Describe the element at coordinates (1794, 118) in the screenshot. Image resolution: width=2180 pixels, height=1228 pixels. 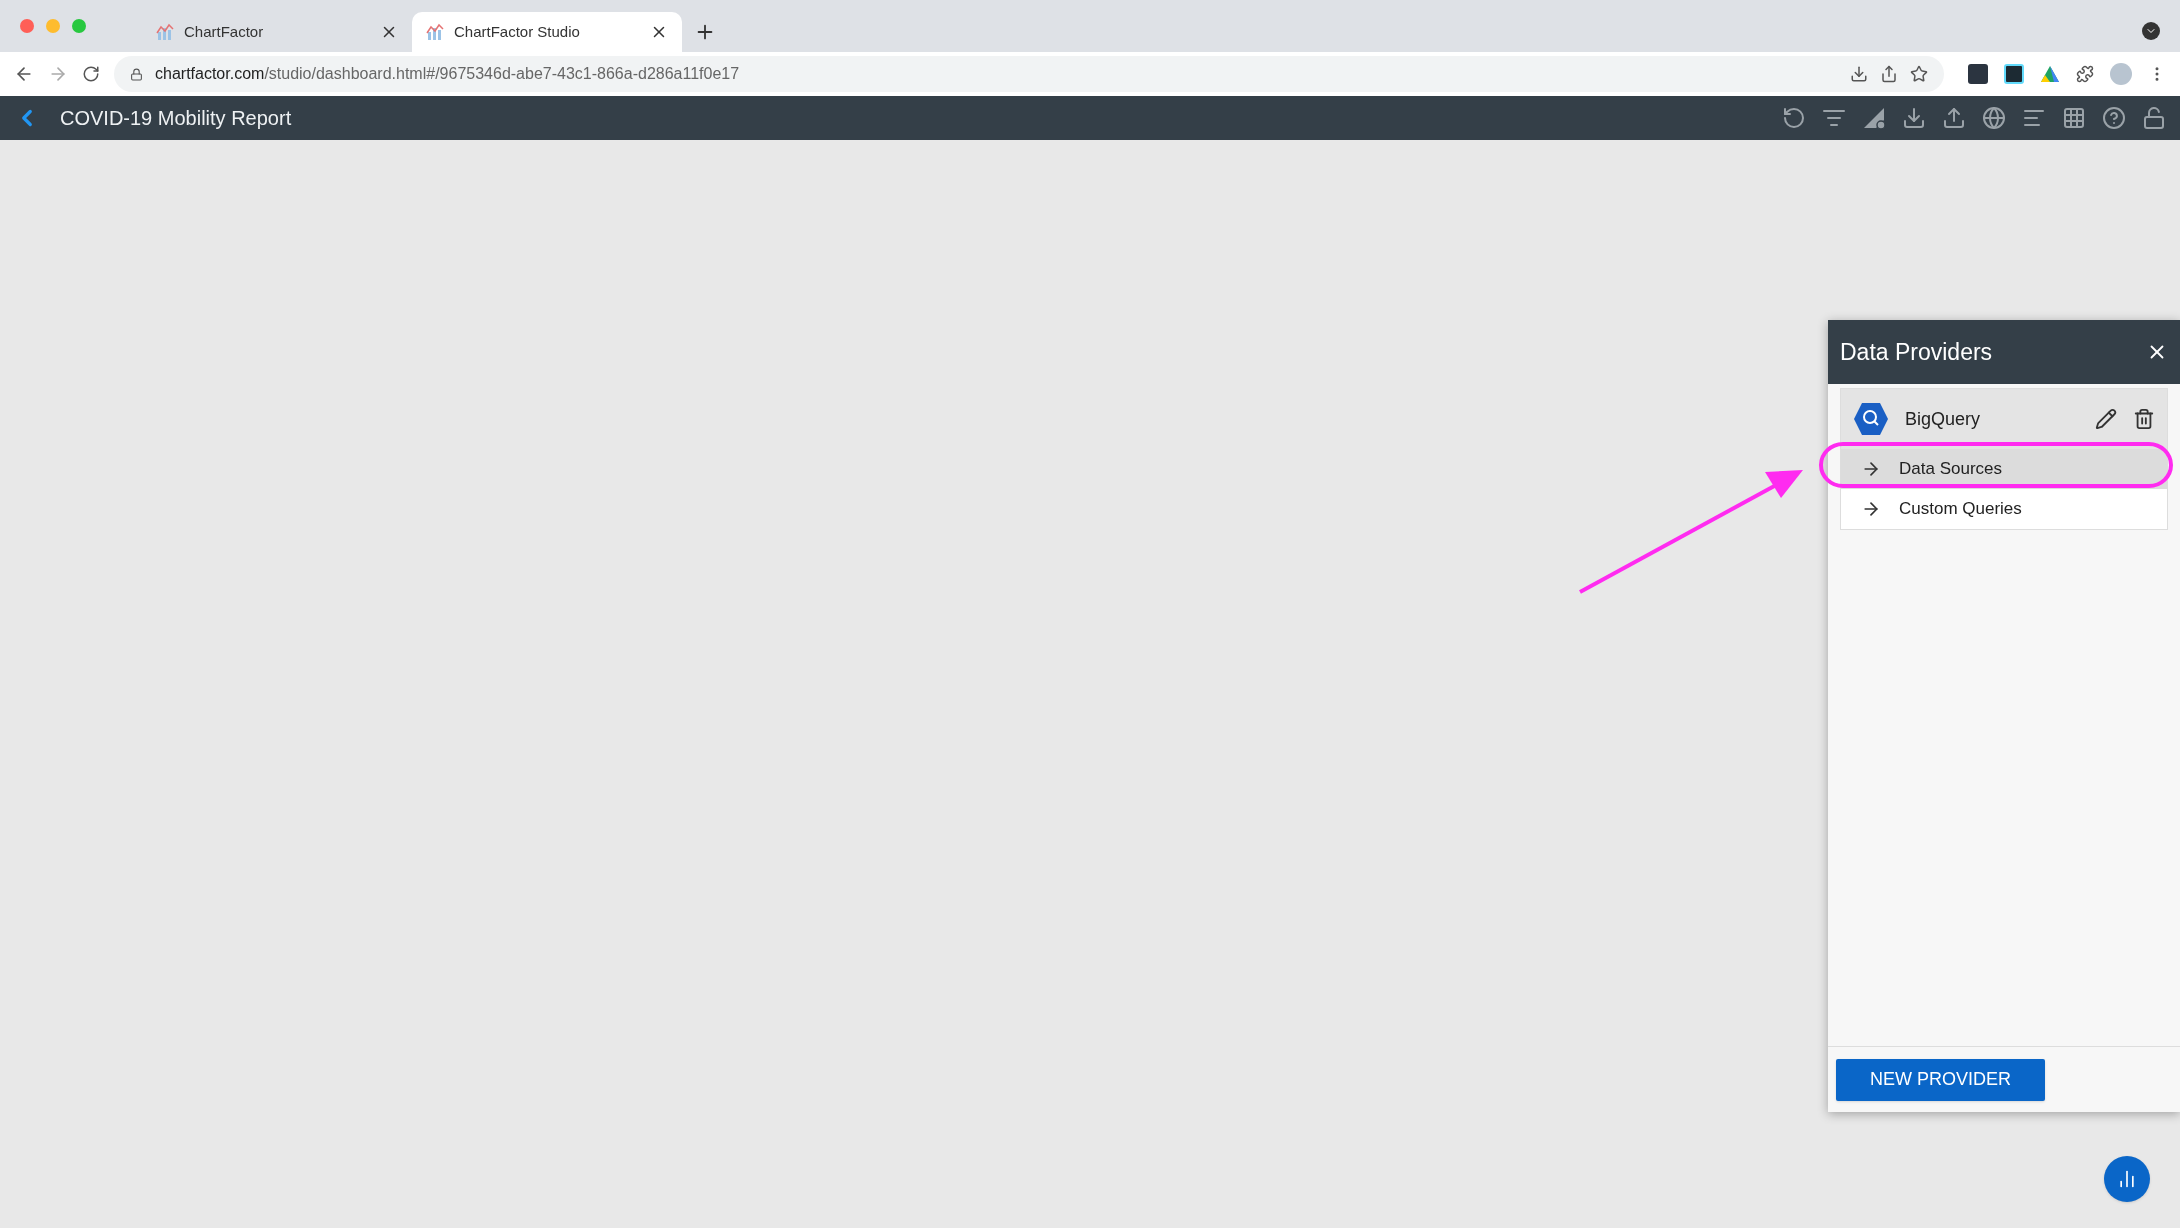
I see `rotate-icon` at that location.